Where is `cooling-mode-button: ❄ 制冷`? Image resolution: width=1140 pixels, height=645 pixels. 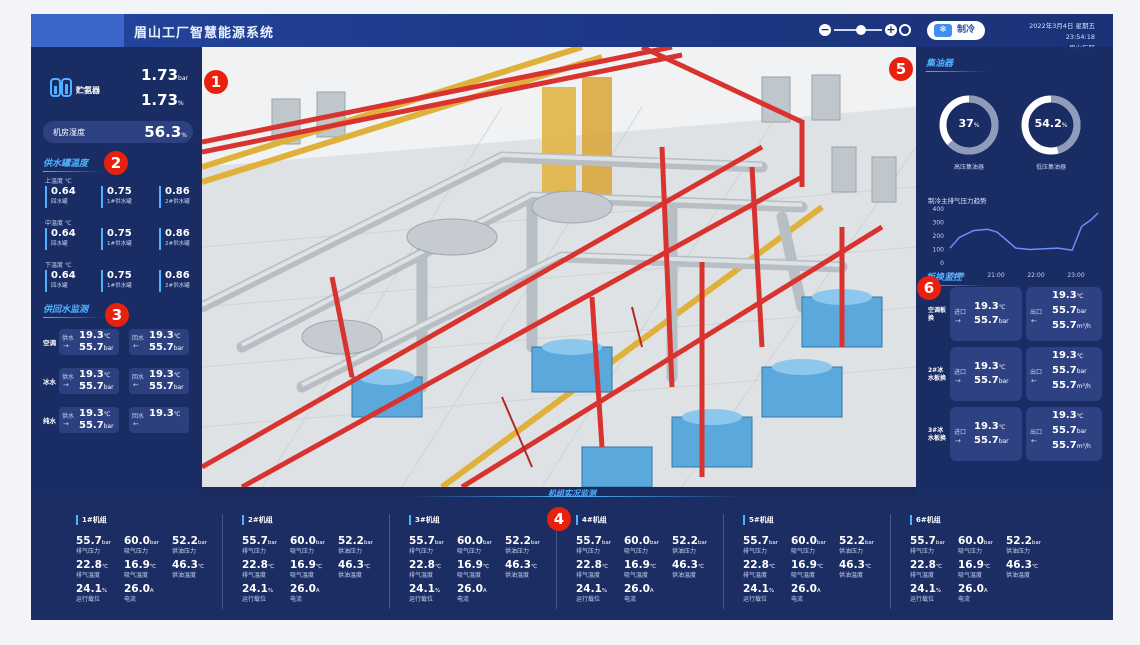
cooling-mode-button: ❄ 制冷 is located at coordinates (956, 30).